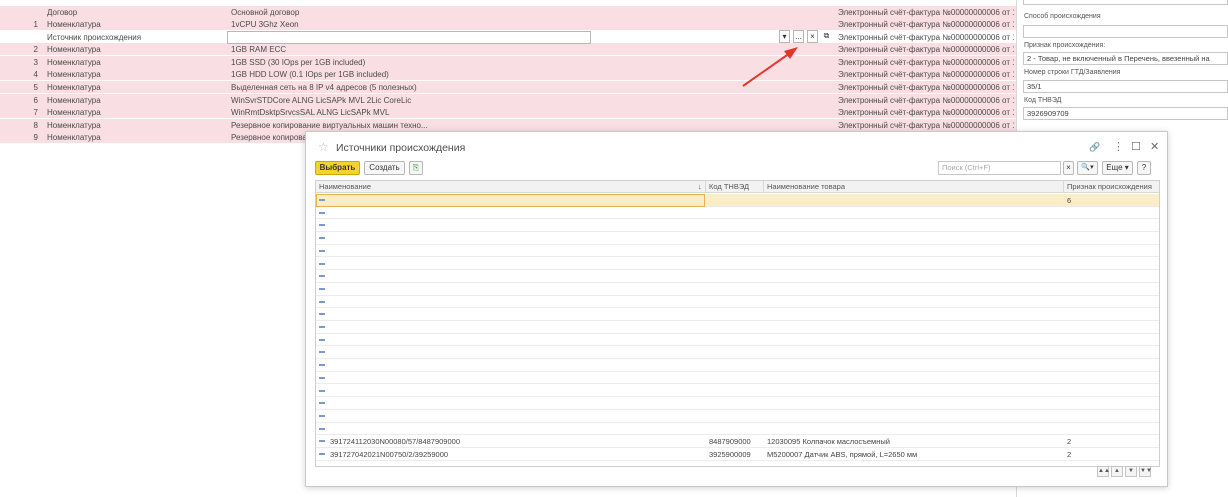 Image resolution: width=1228 pixels, height=497 pixels. I want to click on cell-tnved: 3925900009, so click(730, 454).